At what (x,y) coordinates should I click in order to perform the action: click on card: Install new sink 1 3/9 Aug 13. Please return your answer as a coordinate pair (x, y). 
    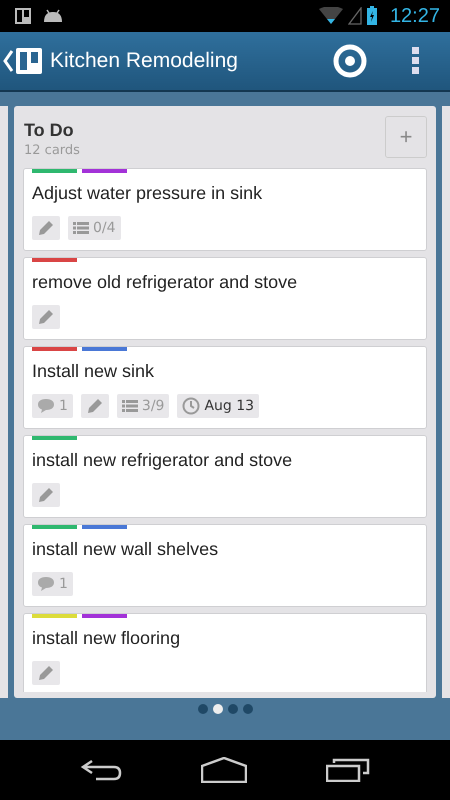
    Looking at the image, I should click on (225, 387).